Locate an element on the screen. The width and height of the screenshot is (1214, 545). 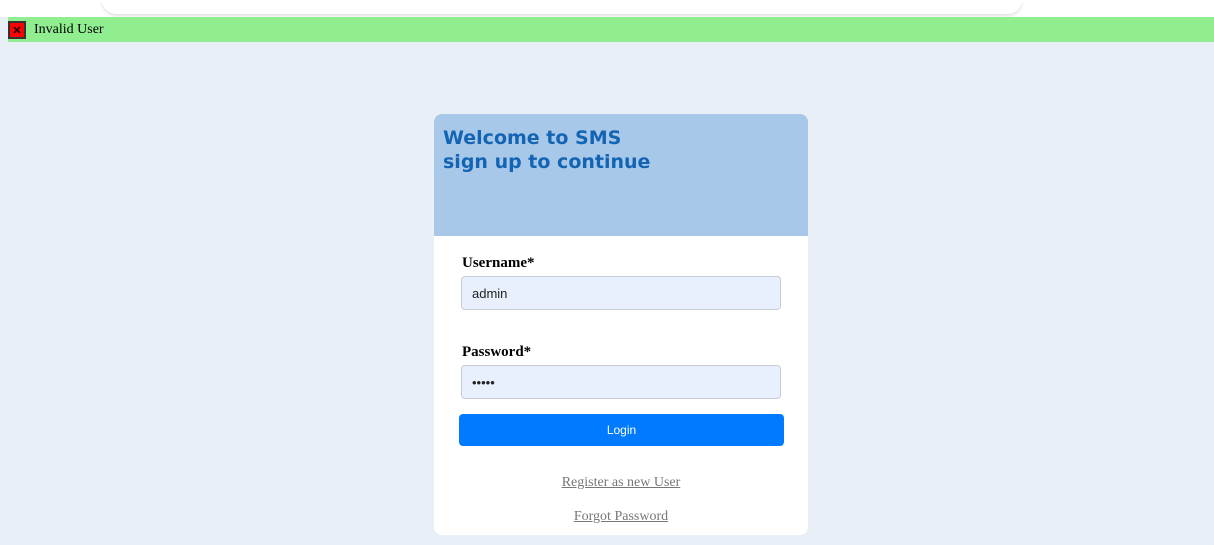
login-button: Login is located at coordinates (621, 430).